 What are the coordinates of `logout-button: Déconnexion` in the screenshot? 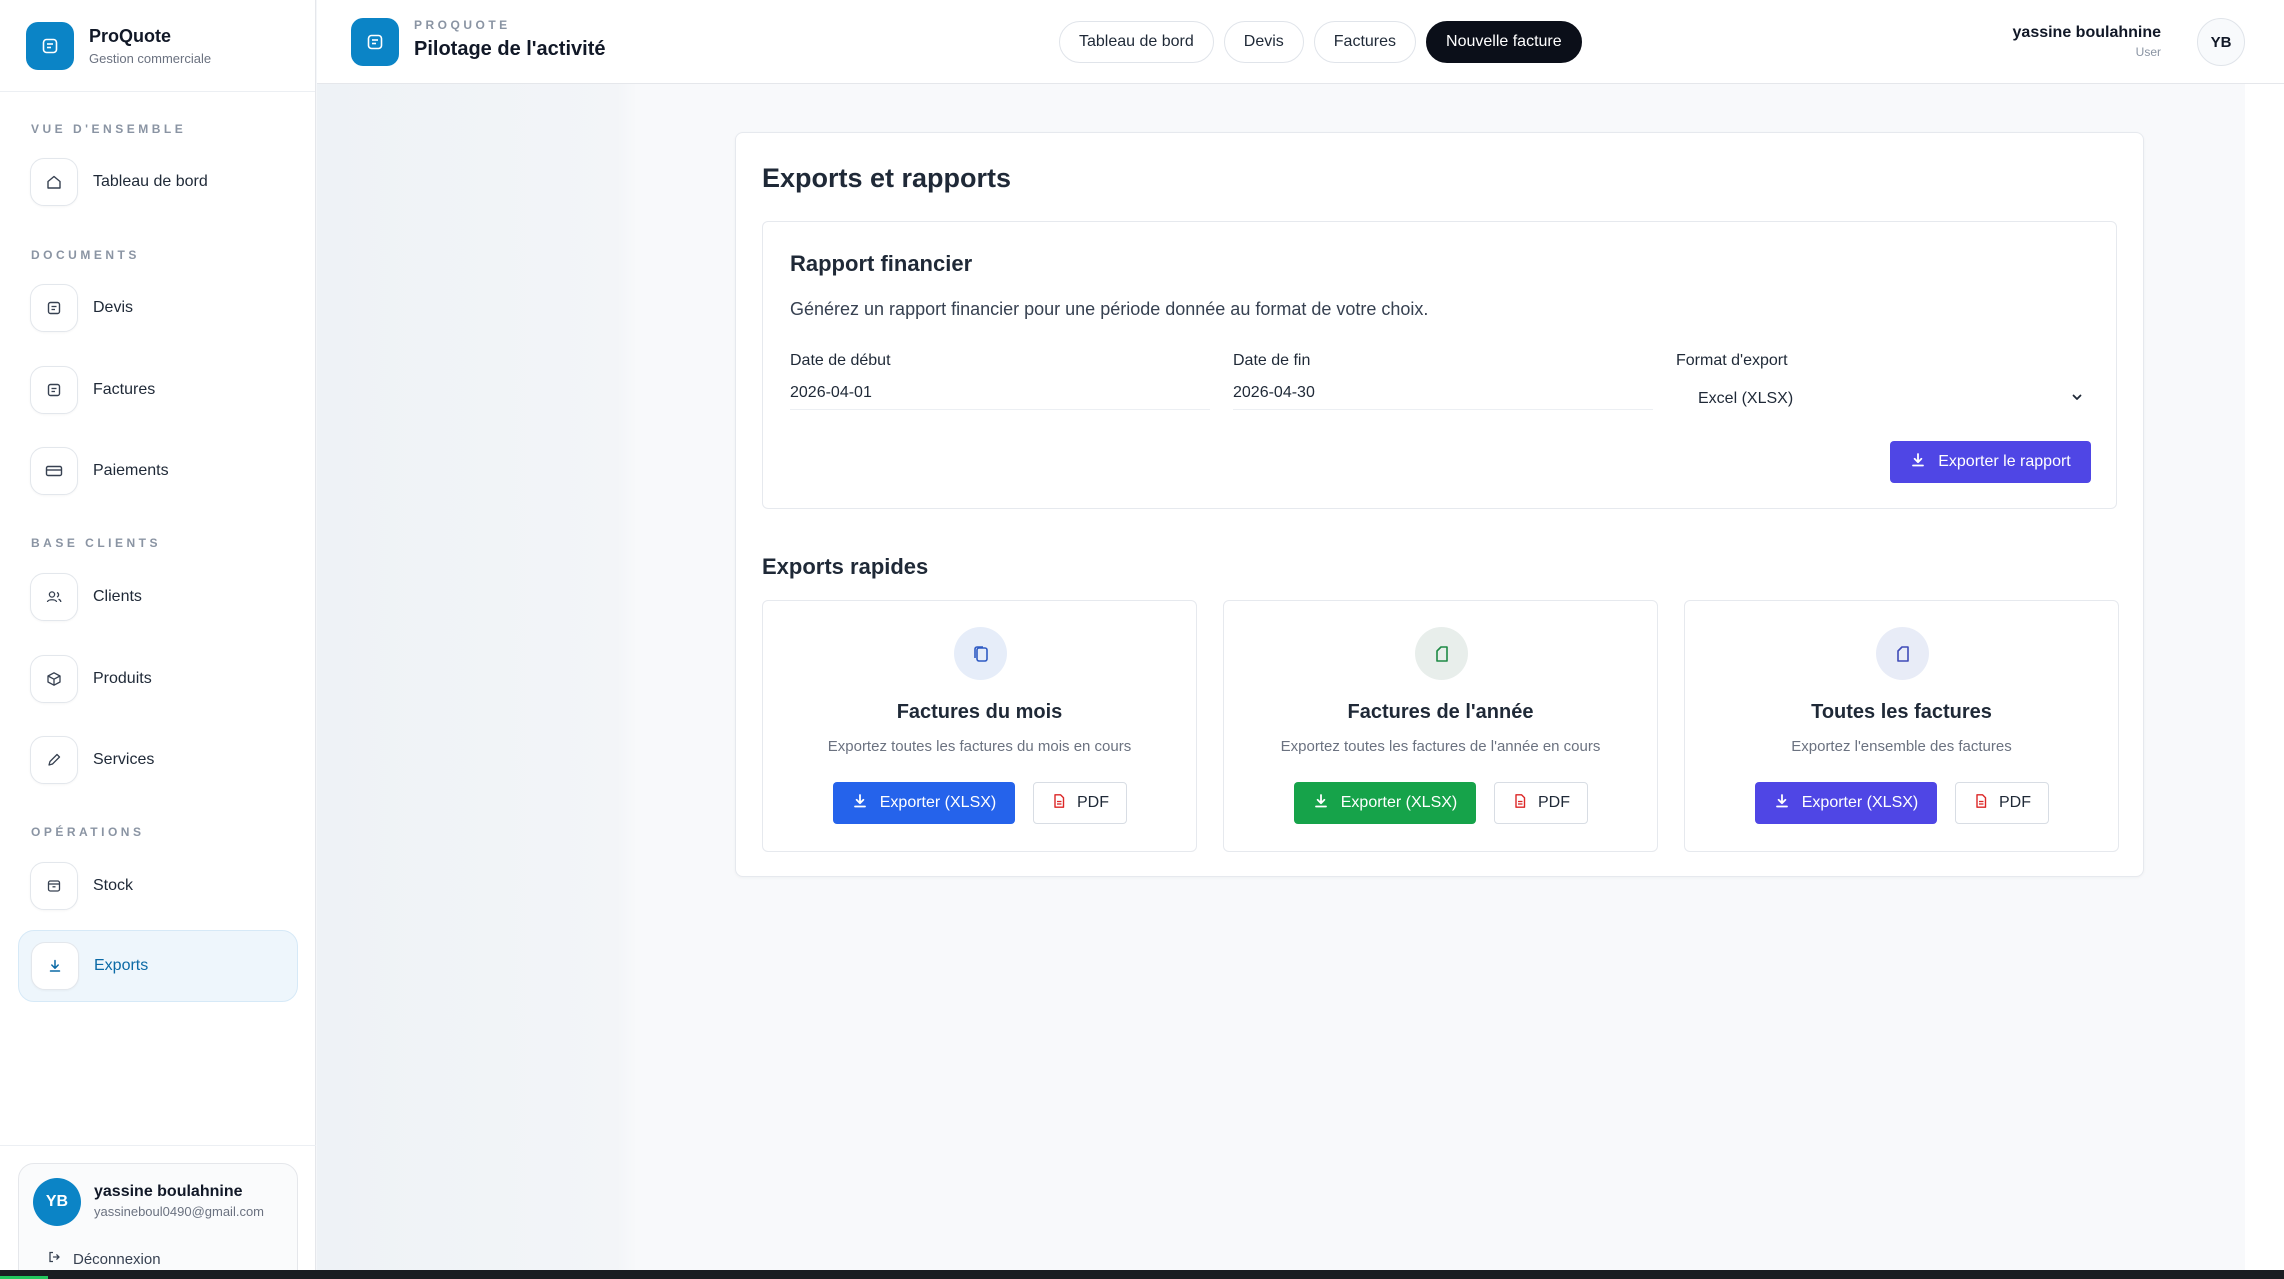 It's located at (104, 1259).